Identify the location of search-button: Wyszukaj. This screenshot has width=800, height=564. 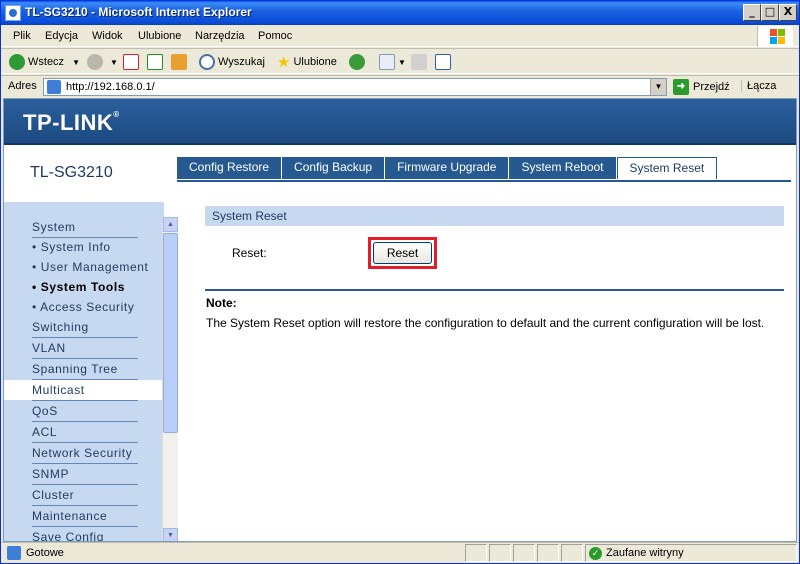
(232, 62).